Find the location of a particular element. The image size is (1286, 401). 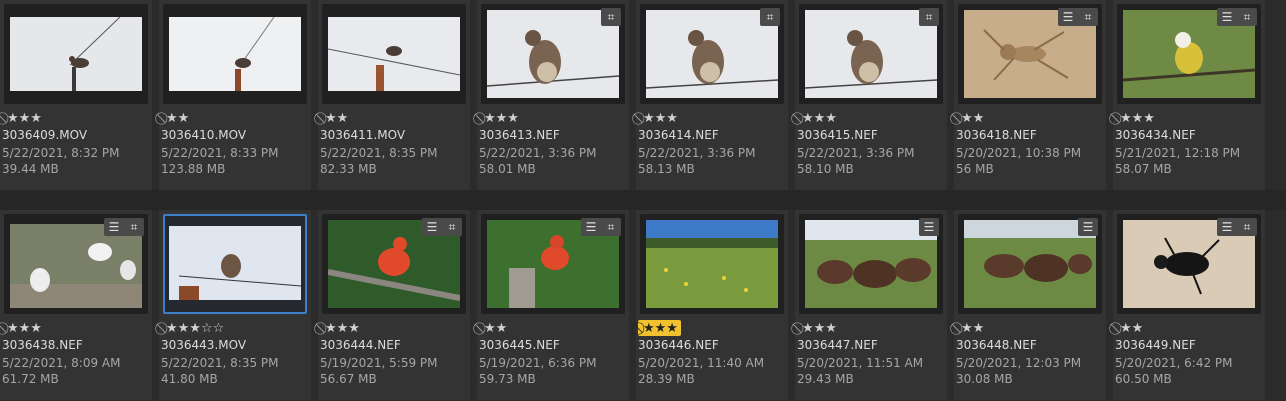

file-date: 5/22/2021, 8:33 PM is located at coordinates (220, 153).